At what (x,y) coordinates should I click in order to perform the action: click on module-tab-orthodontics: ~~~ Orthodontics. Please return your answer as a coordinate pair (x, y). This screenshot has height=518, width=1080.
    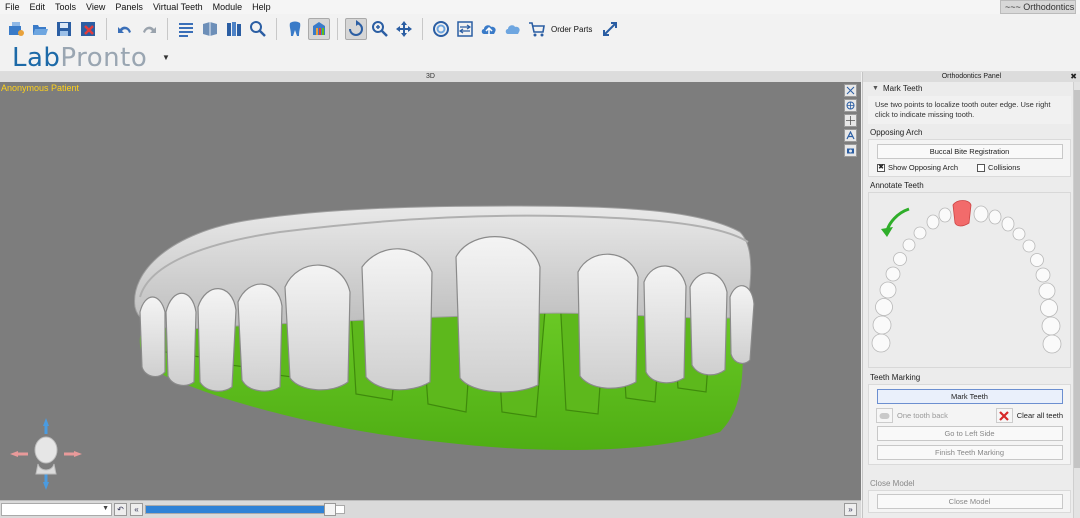
    Looking at the image, I should click on (1038, 7).